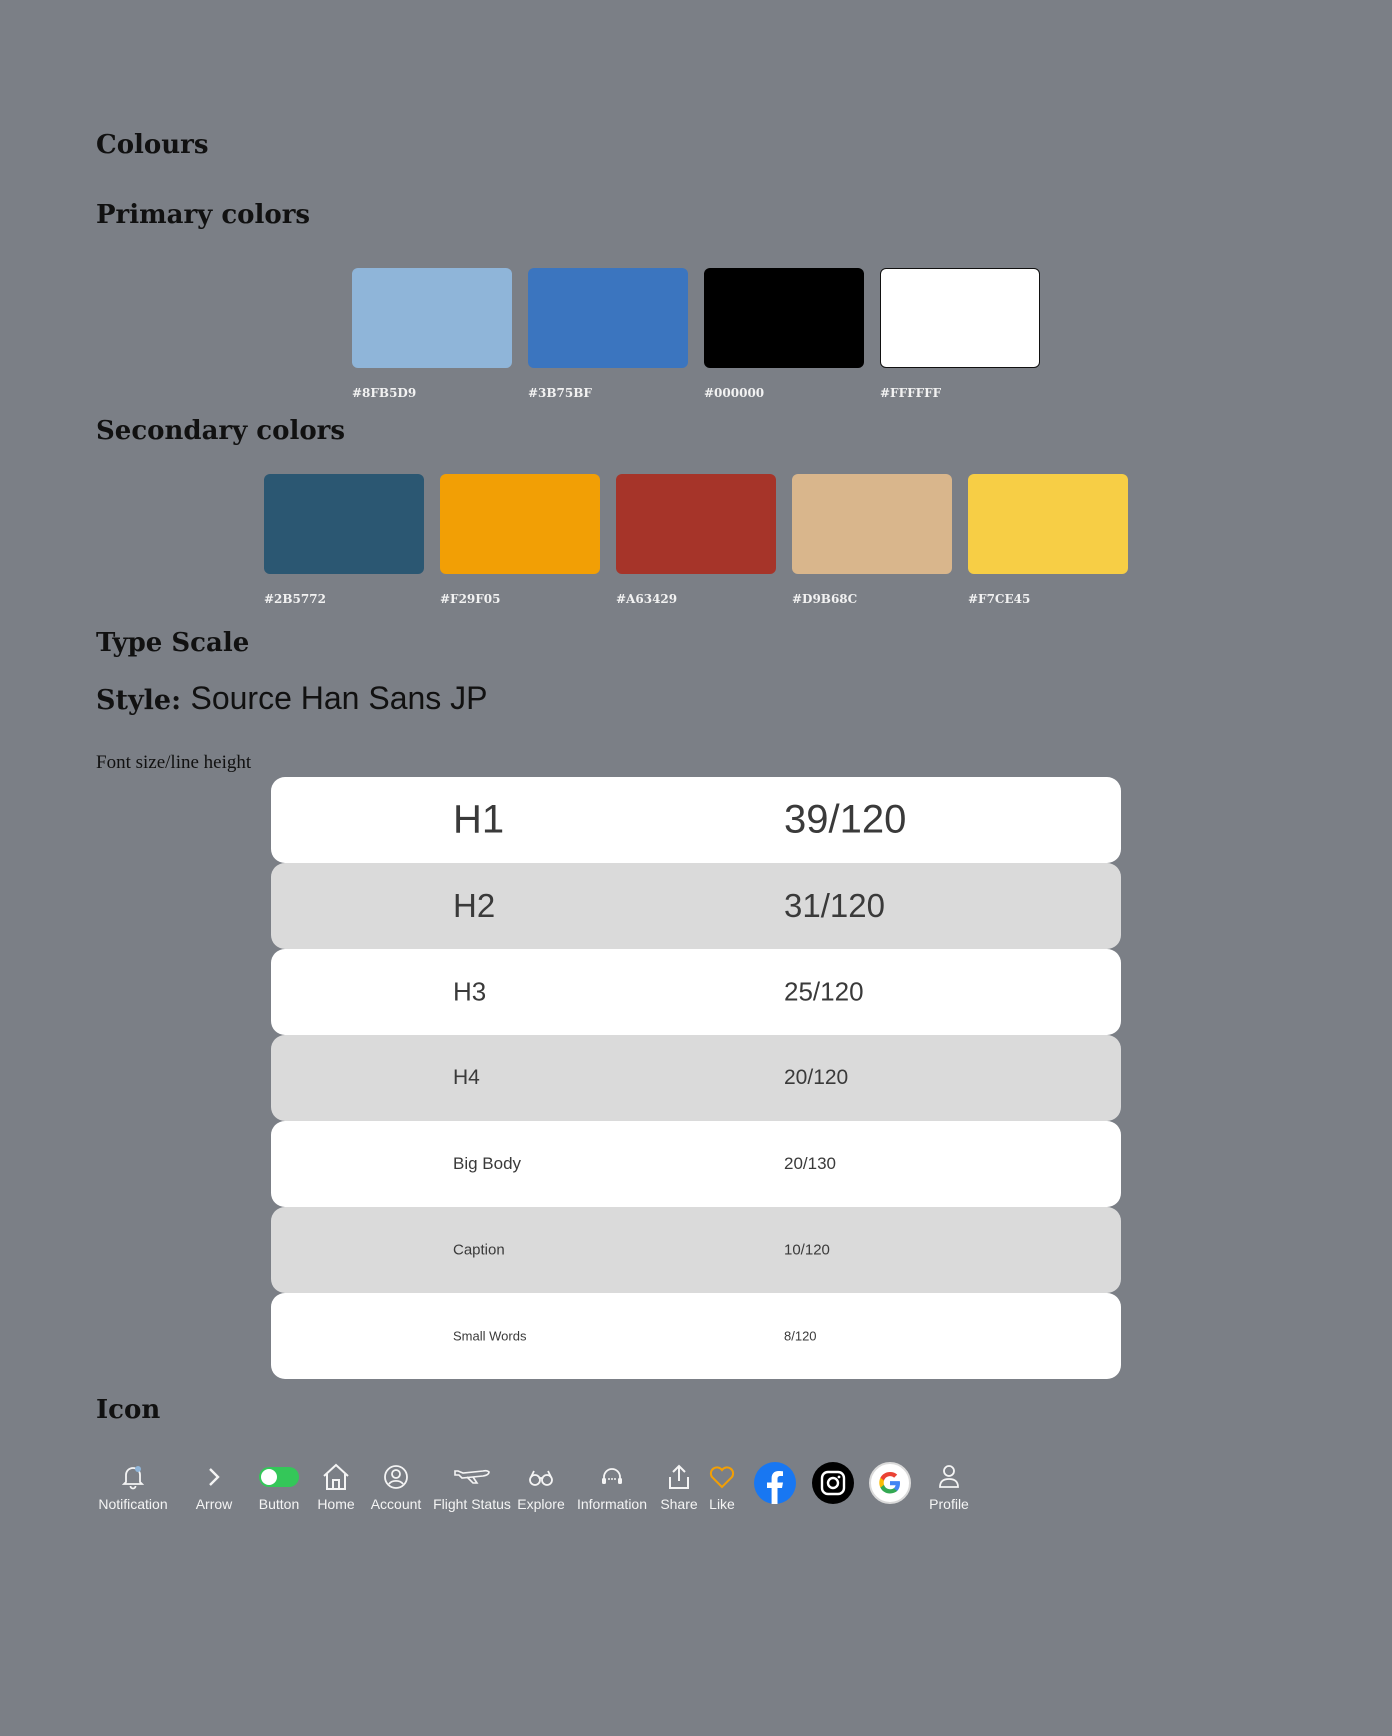  I want to click on type-name: H4, so click(466, 1077).